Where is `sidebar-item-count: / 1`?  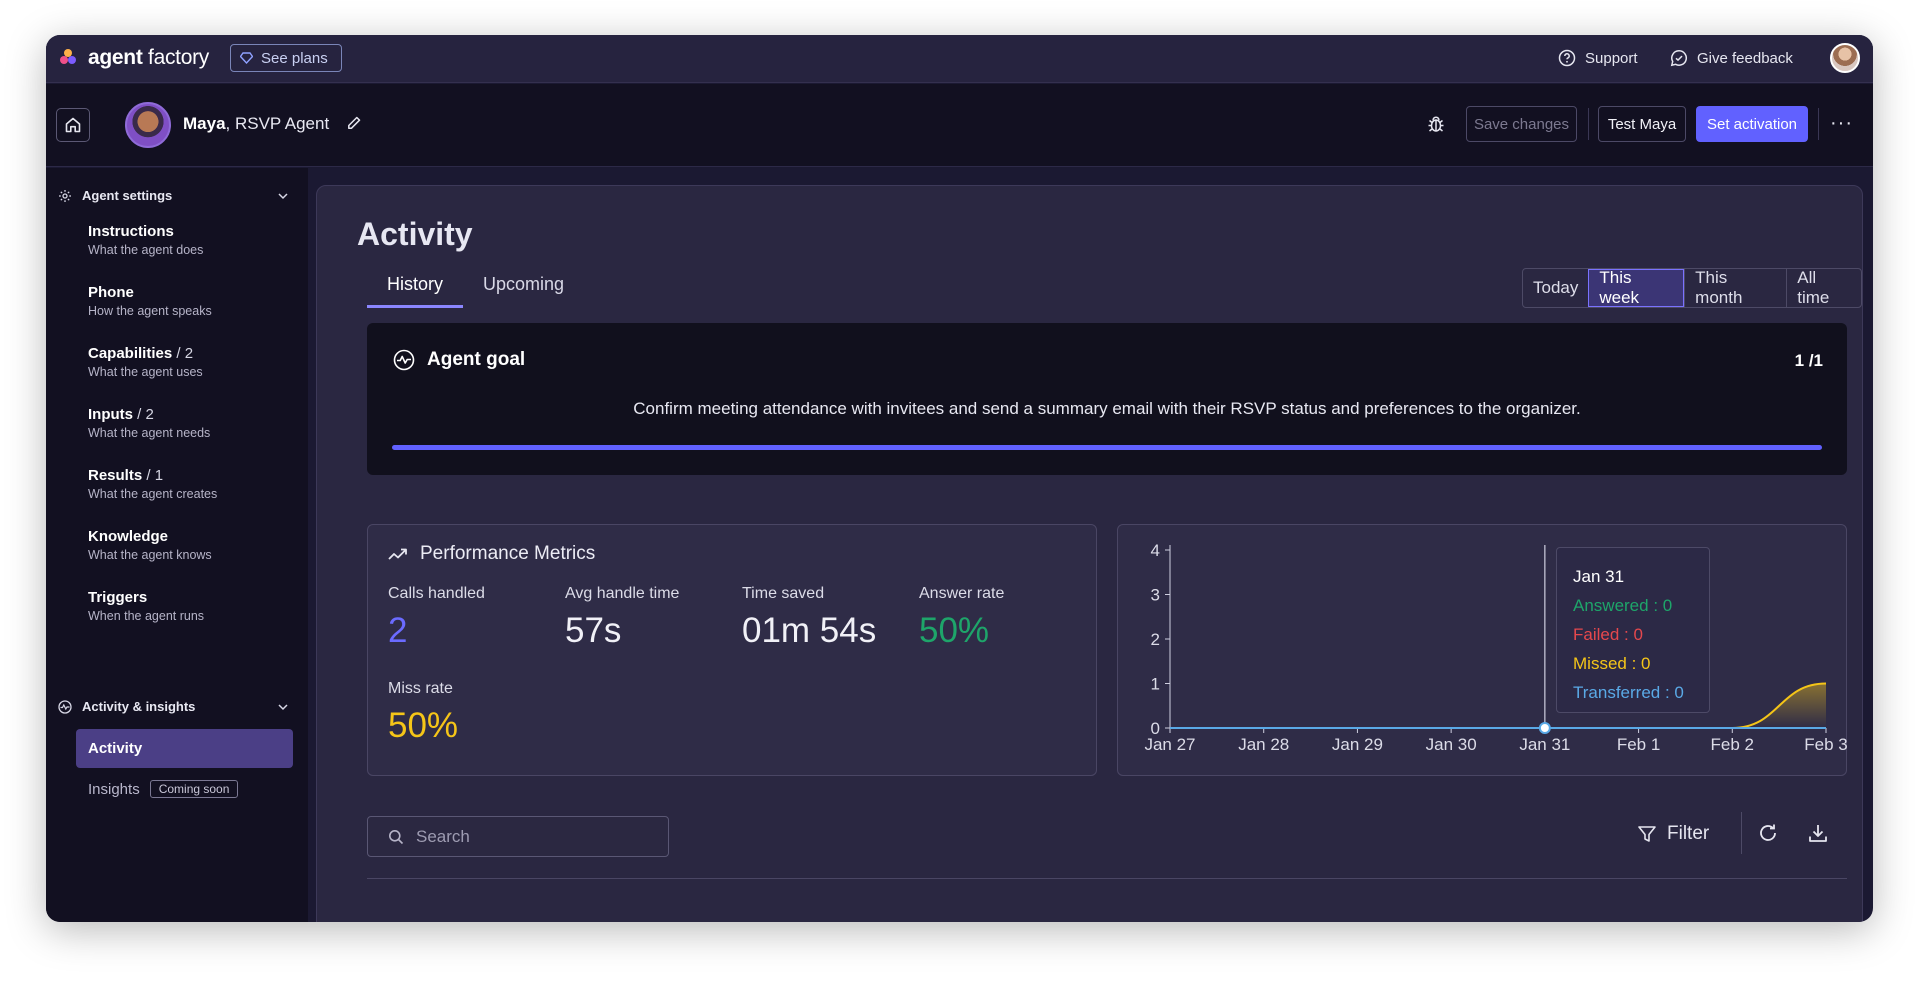
sidebar-item-count: / 1 is located at coordinates (153, 475).